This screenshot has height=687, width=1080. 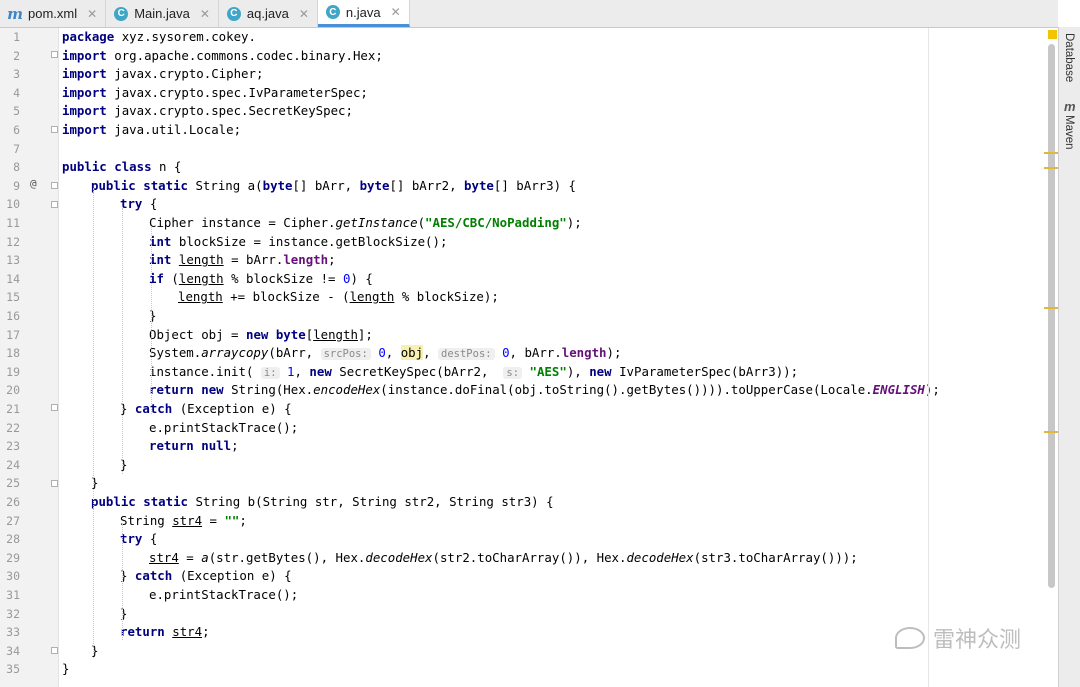 What do you see at coordinates (13, 483) in the screenshot?
I see `line-number: 25` at bounding box center [13, 483].